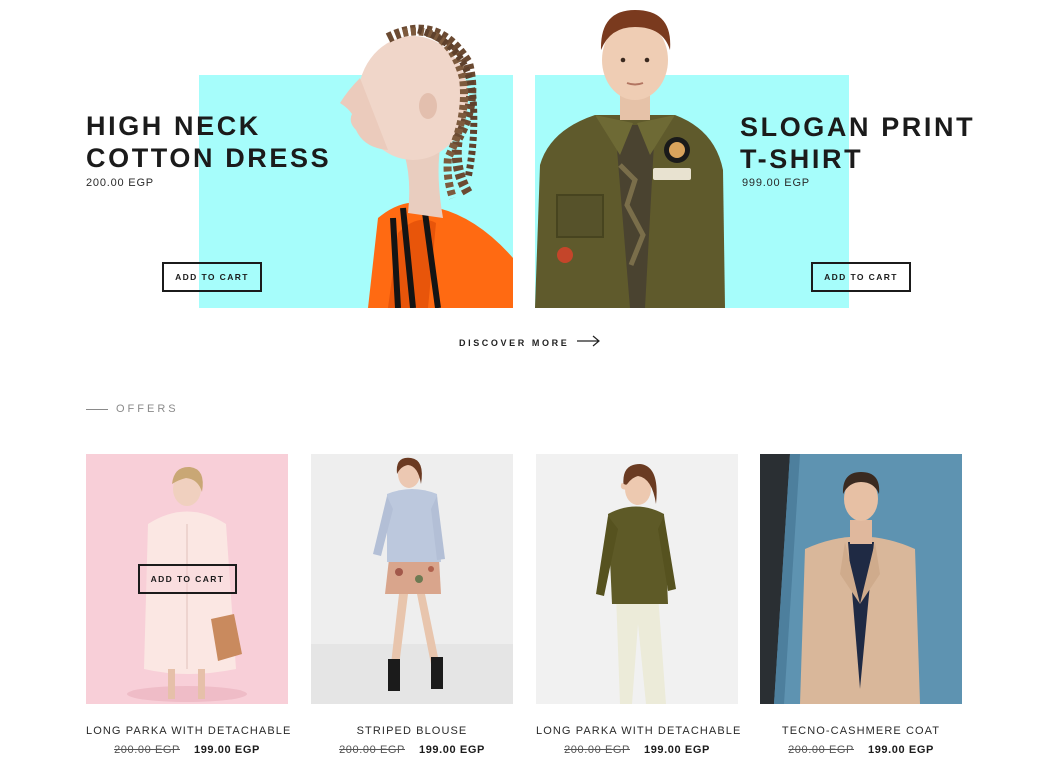 This screenshot has width=1048, height=782. Describe the element at coordinates (189, 731) in the screenshot. I see `product-1-name: LONG PARKA WITH DETACHABLE` at that location.